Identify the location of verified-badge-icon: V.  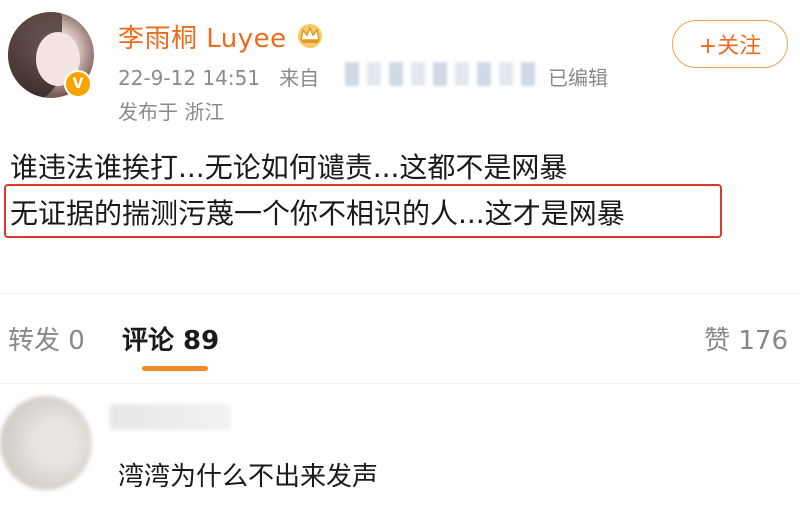
(78, 84).